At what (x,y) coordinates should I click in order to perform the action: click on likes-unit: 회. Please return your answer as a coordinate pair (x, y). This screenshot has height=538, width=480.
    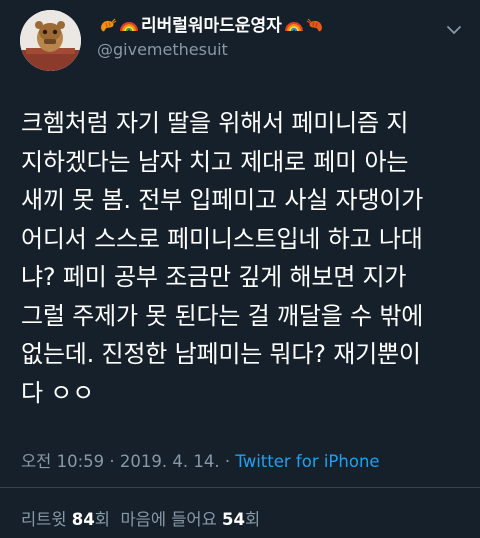
    Looking at the image, I should click on (253, 519).